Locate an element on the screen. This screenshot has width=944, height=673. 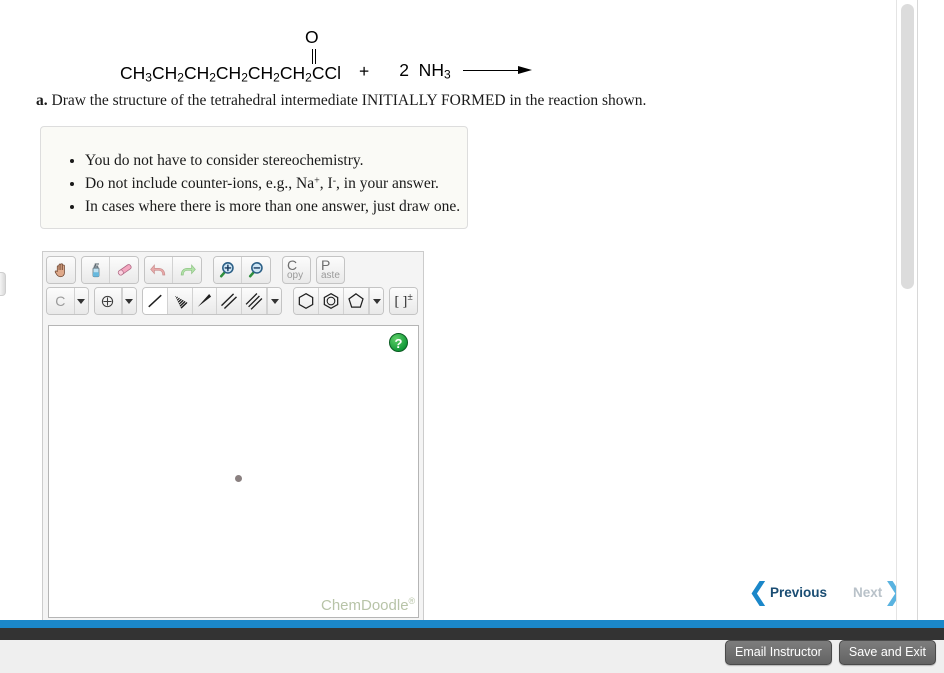
footer-button-group: Email Instructor Save and Exit is located at coordinates (830, 652).